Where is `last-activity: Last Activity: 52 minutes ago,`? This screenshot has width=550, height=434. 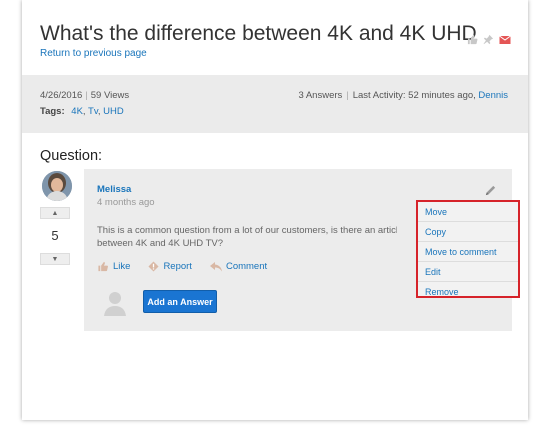 last-activity: Last Activity: 52 minutes ago, is located at coordinates (414, 95).